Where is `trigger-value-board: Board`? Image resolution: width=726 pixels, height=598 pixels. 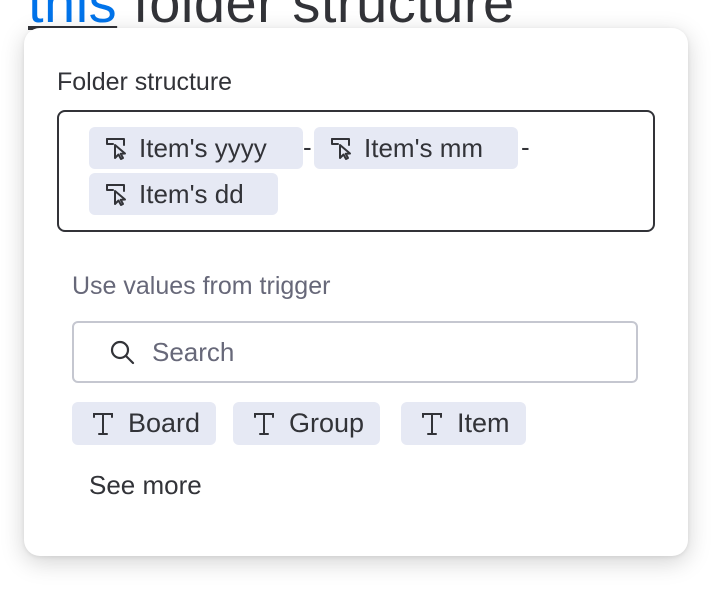
trigger-value-board: Board is located at coordinates (144, 423).